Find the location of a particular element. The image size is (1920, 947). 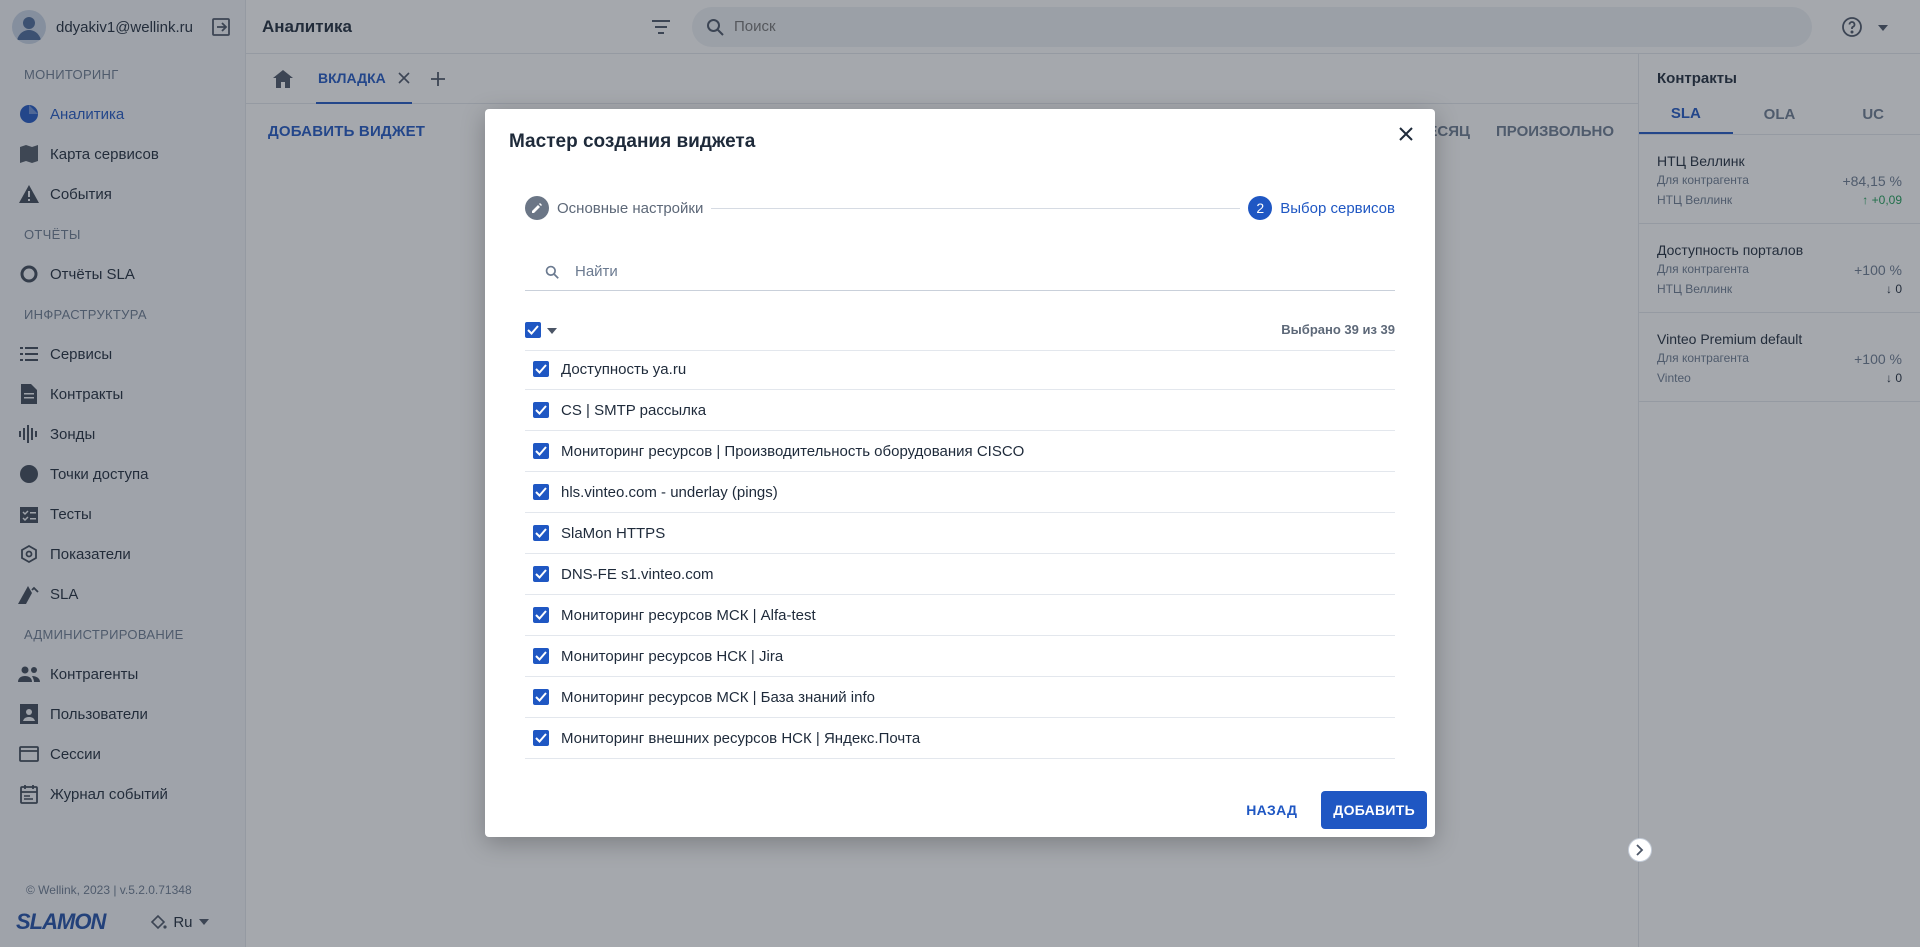

chevron-right-icon is located at coordinates (1640, 850).